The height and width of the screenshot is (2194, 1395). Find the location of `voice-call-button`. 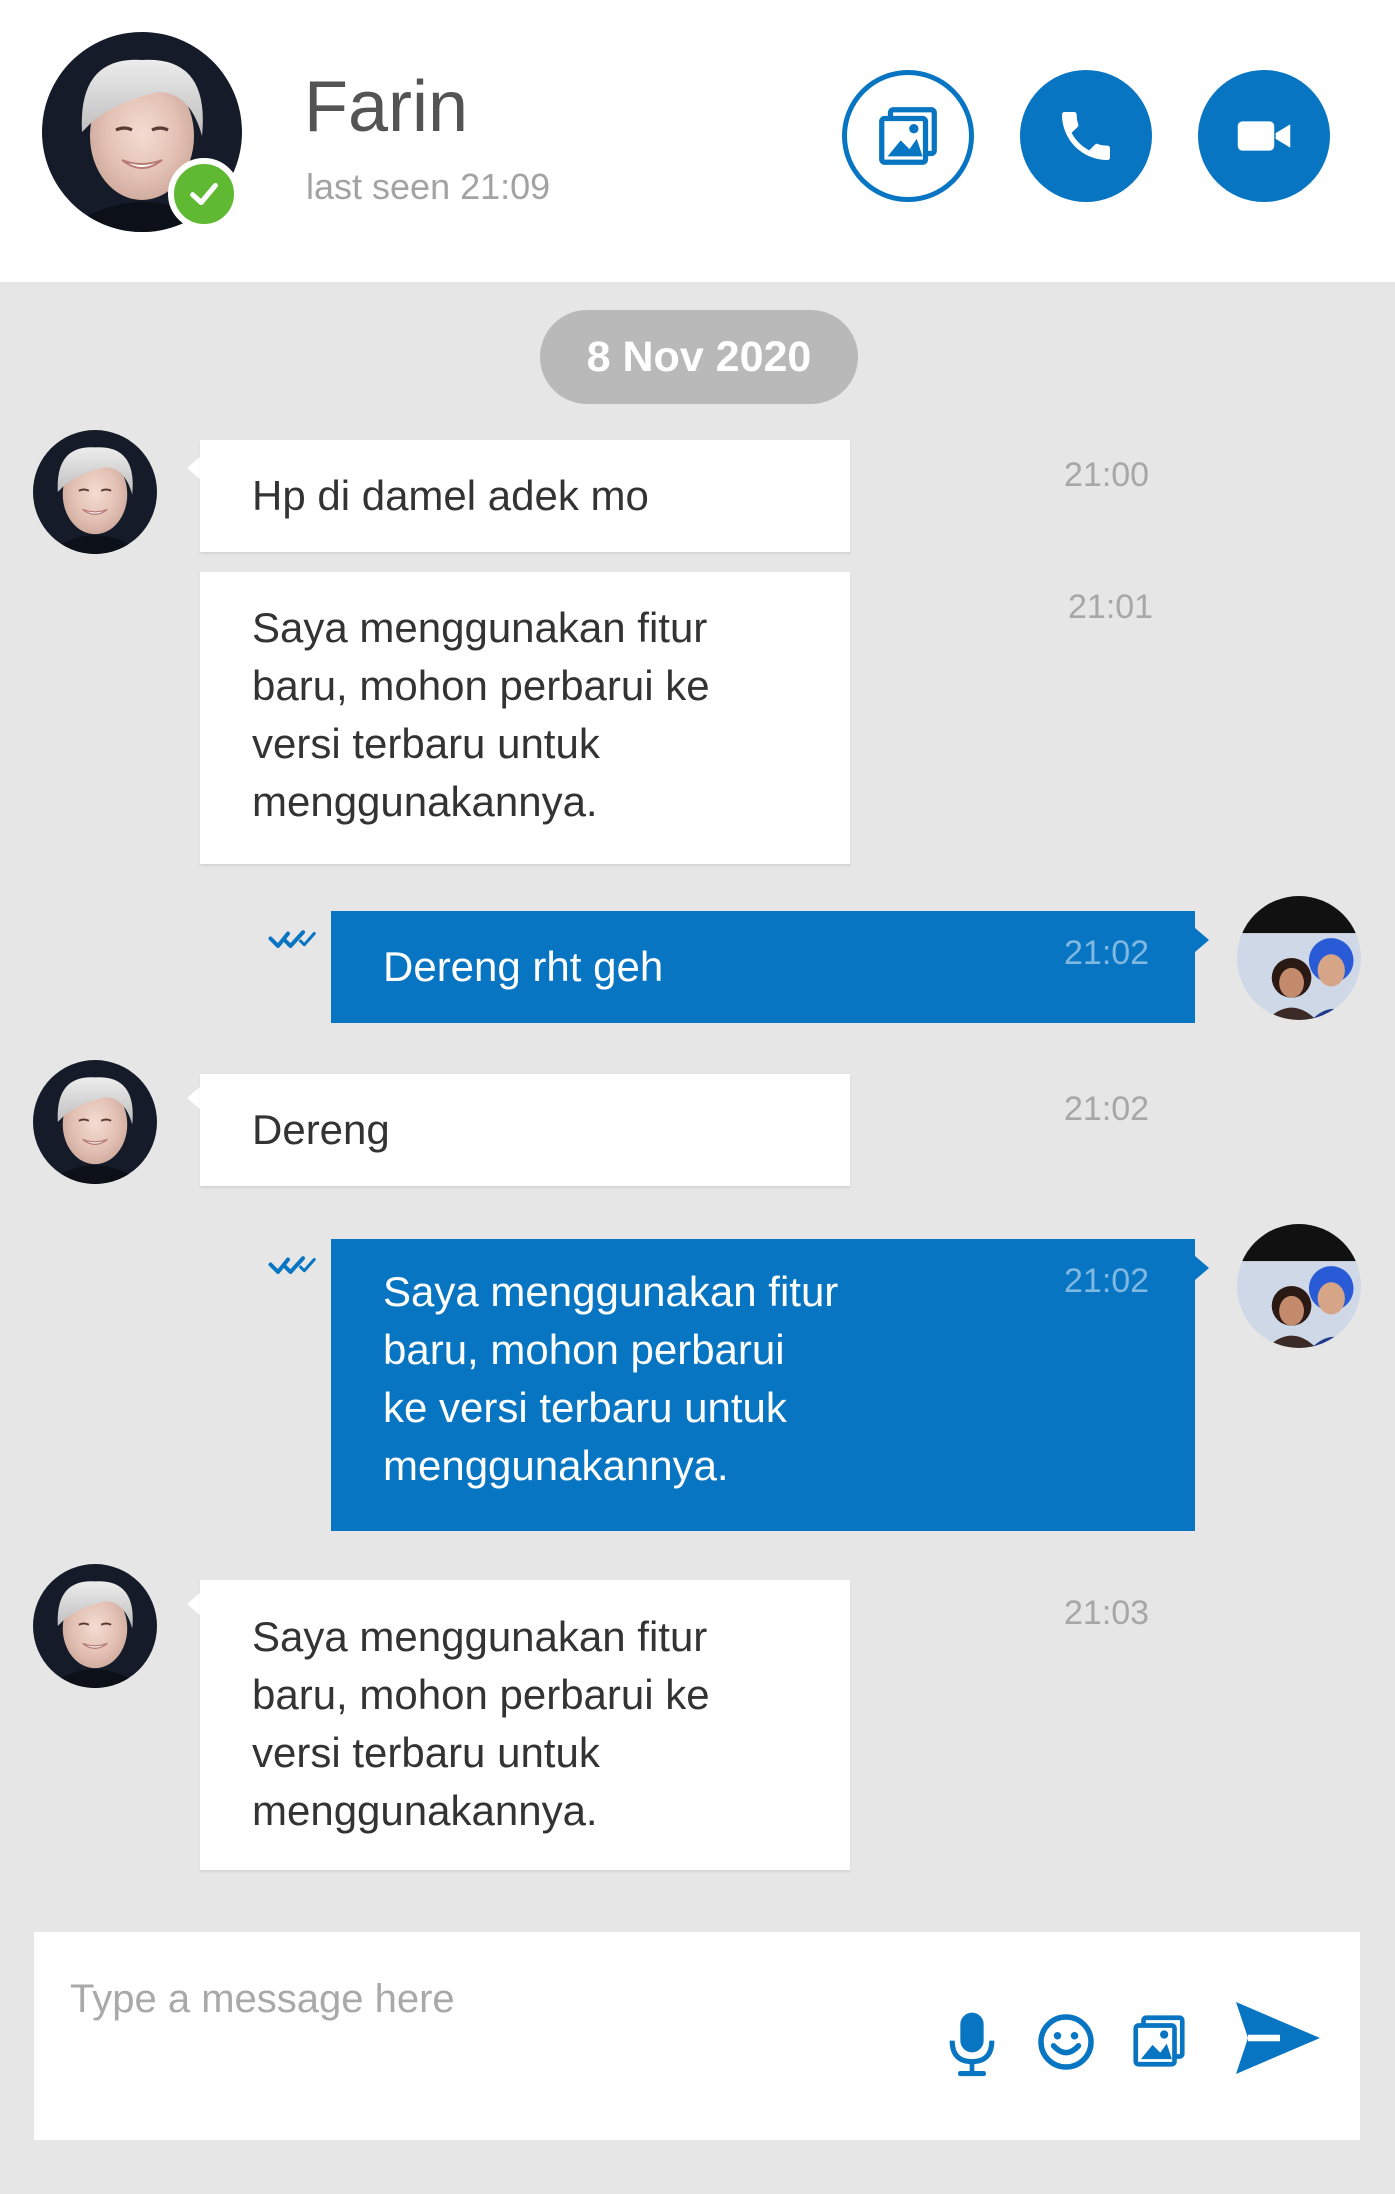

voice-call-button is located at coordinates (1086, 136).